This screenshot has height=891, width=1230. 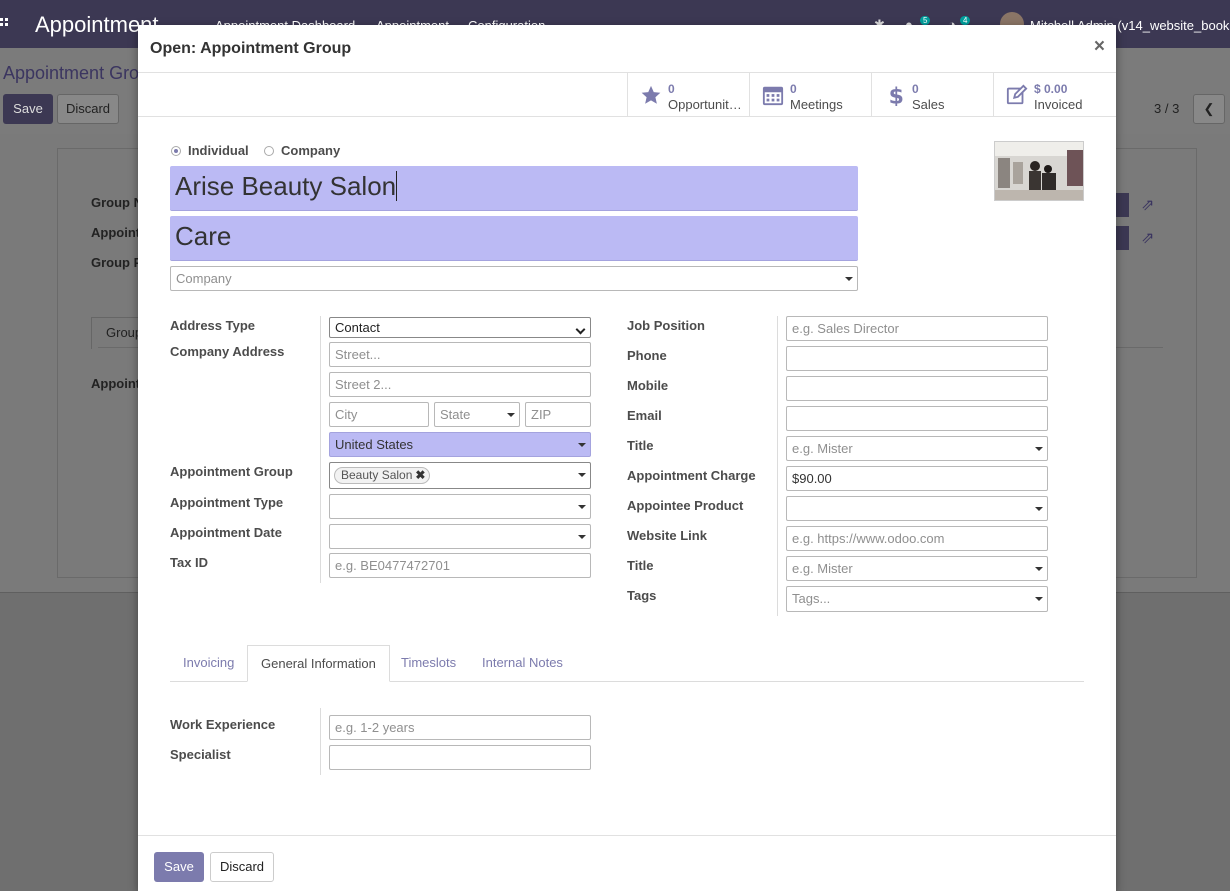 I want to click on state-select: State, so click(x=477, y=414).